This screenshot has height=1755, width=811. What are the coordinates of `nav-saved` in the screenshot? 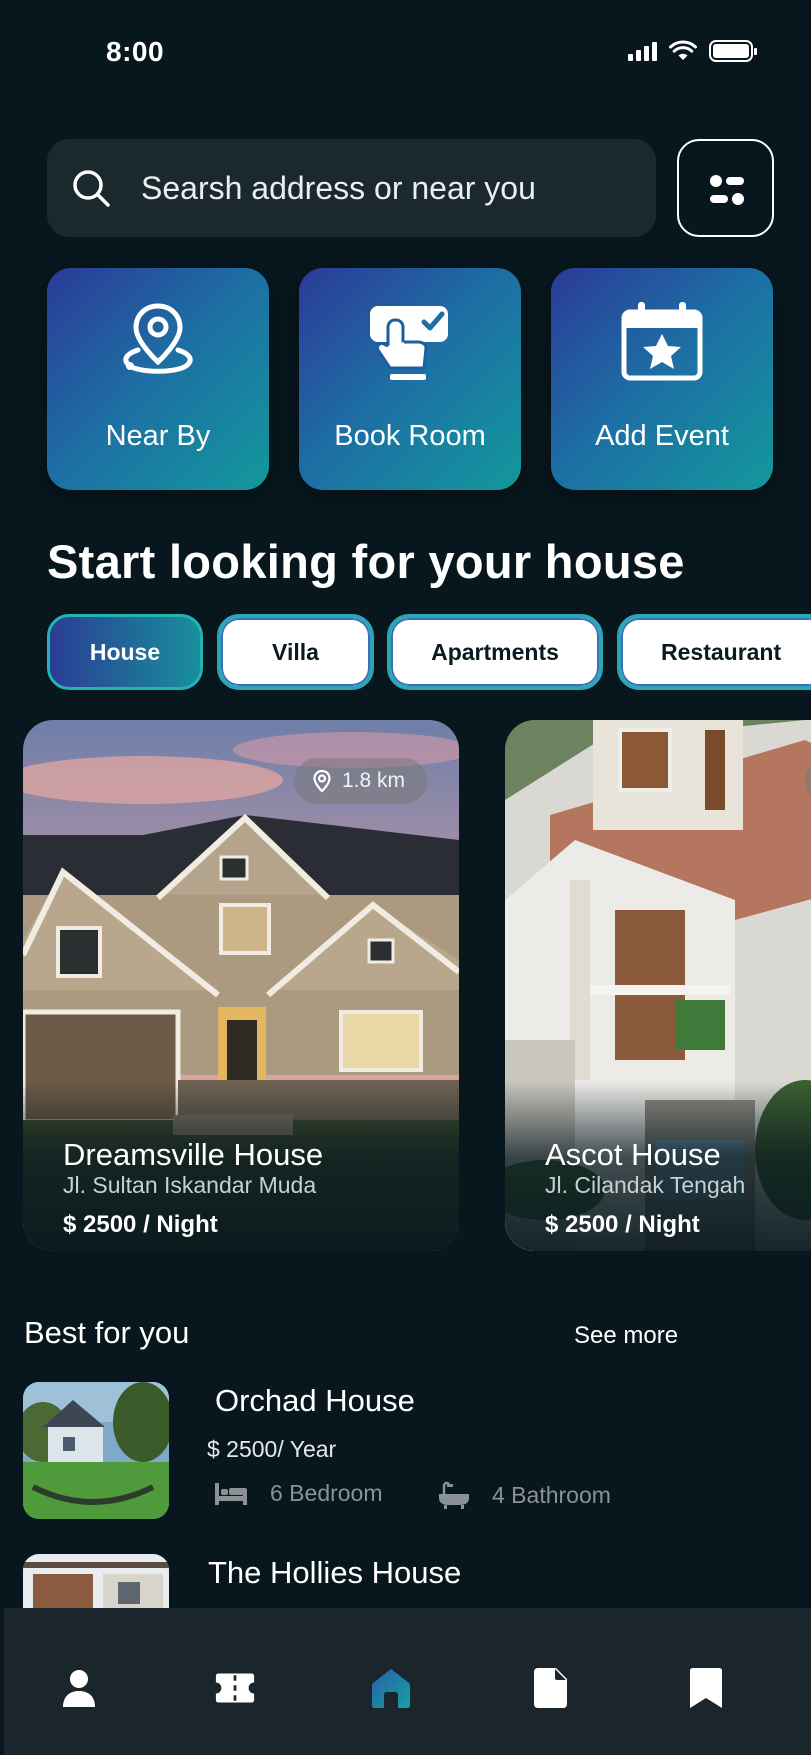 It's located at (706, 1688).